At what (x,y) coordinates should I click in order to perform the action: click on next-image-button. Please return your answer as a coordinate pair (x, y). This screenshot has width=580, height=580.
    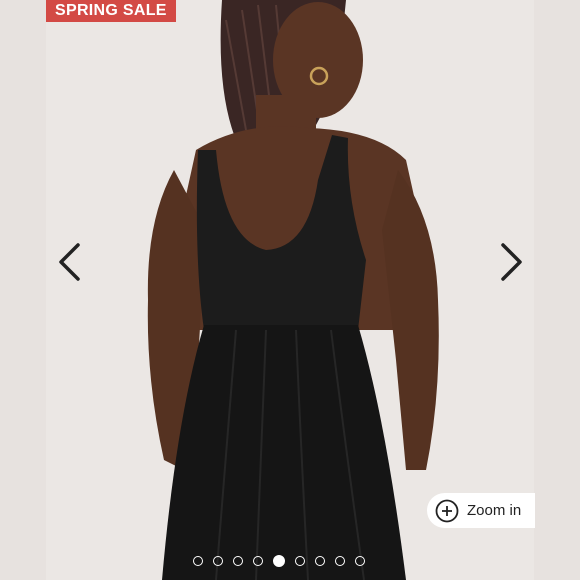
    Looking at the image, I should click on (512, 262).